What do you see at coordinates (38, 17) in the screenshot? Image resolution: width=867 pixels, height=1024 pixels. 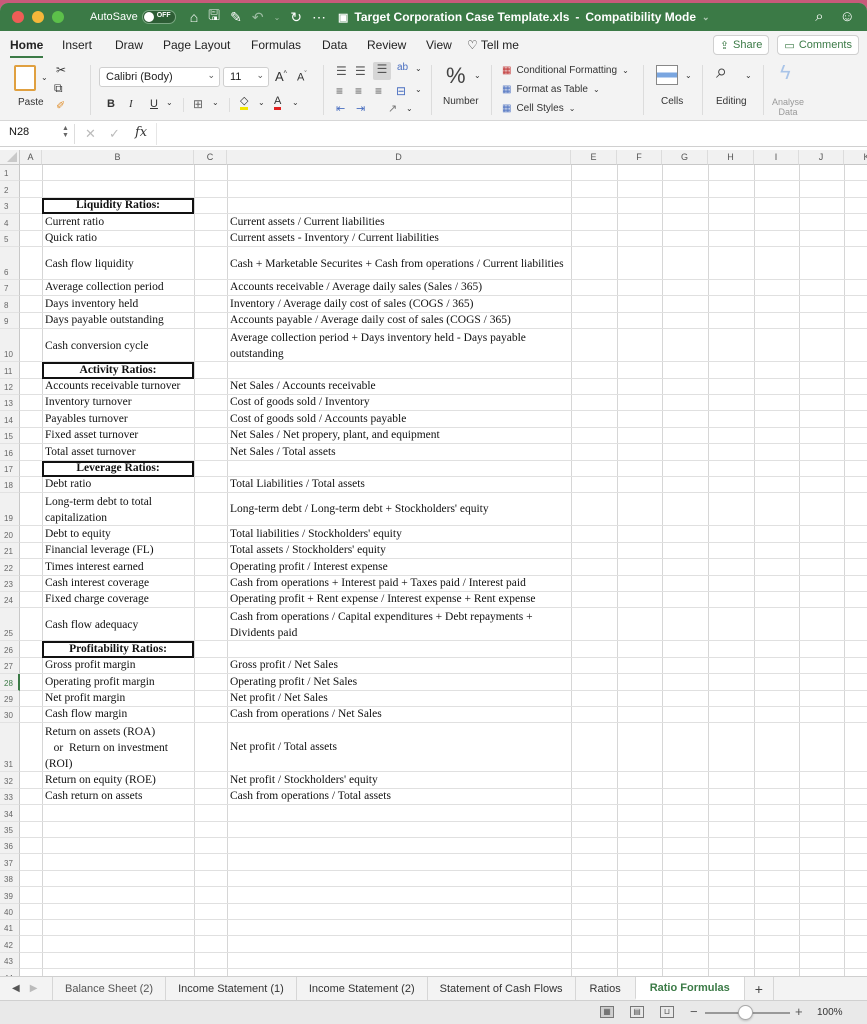 I see `minimize-icon` at bounding box center [38, 17].